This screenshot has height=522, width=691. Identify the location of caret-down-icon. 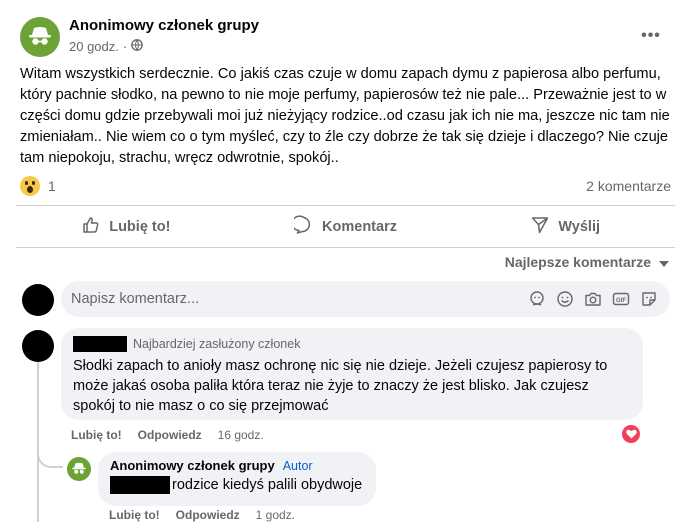
(664, 262).